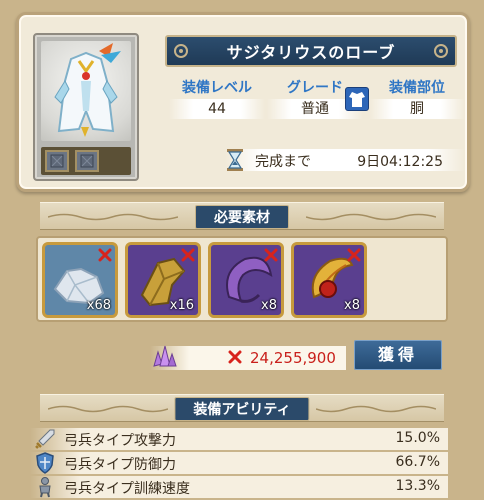 The image size is (484, 500). What do you see at coordinates (217, 109) in the screenshot?
I see `stat-level-value: 44` at bounding box center [217, 109].